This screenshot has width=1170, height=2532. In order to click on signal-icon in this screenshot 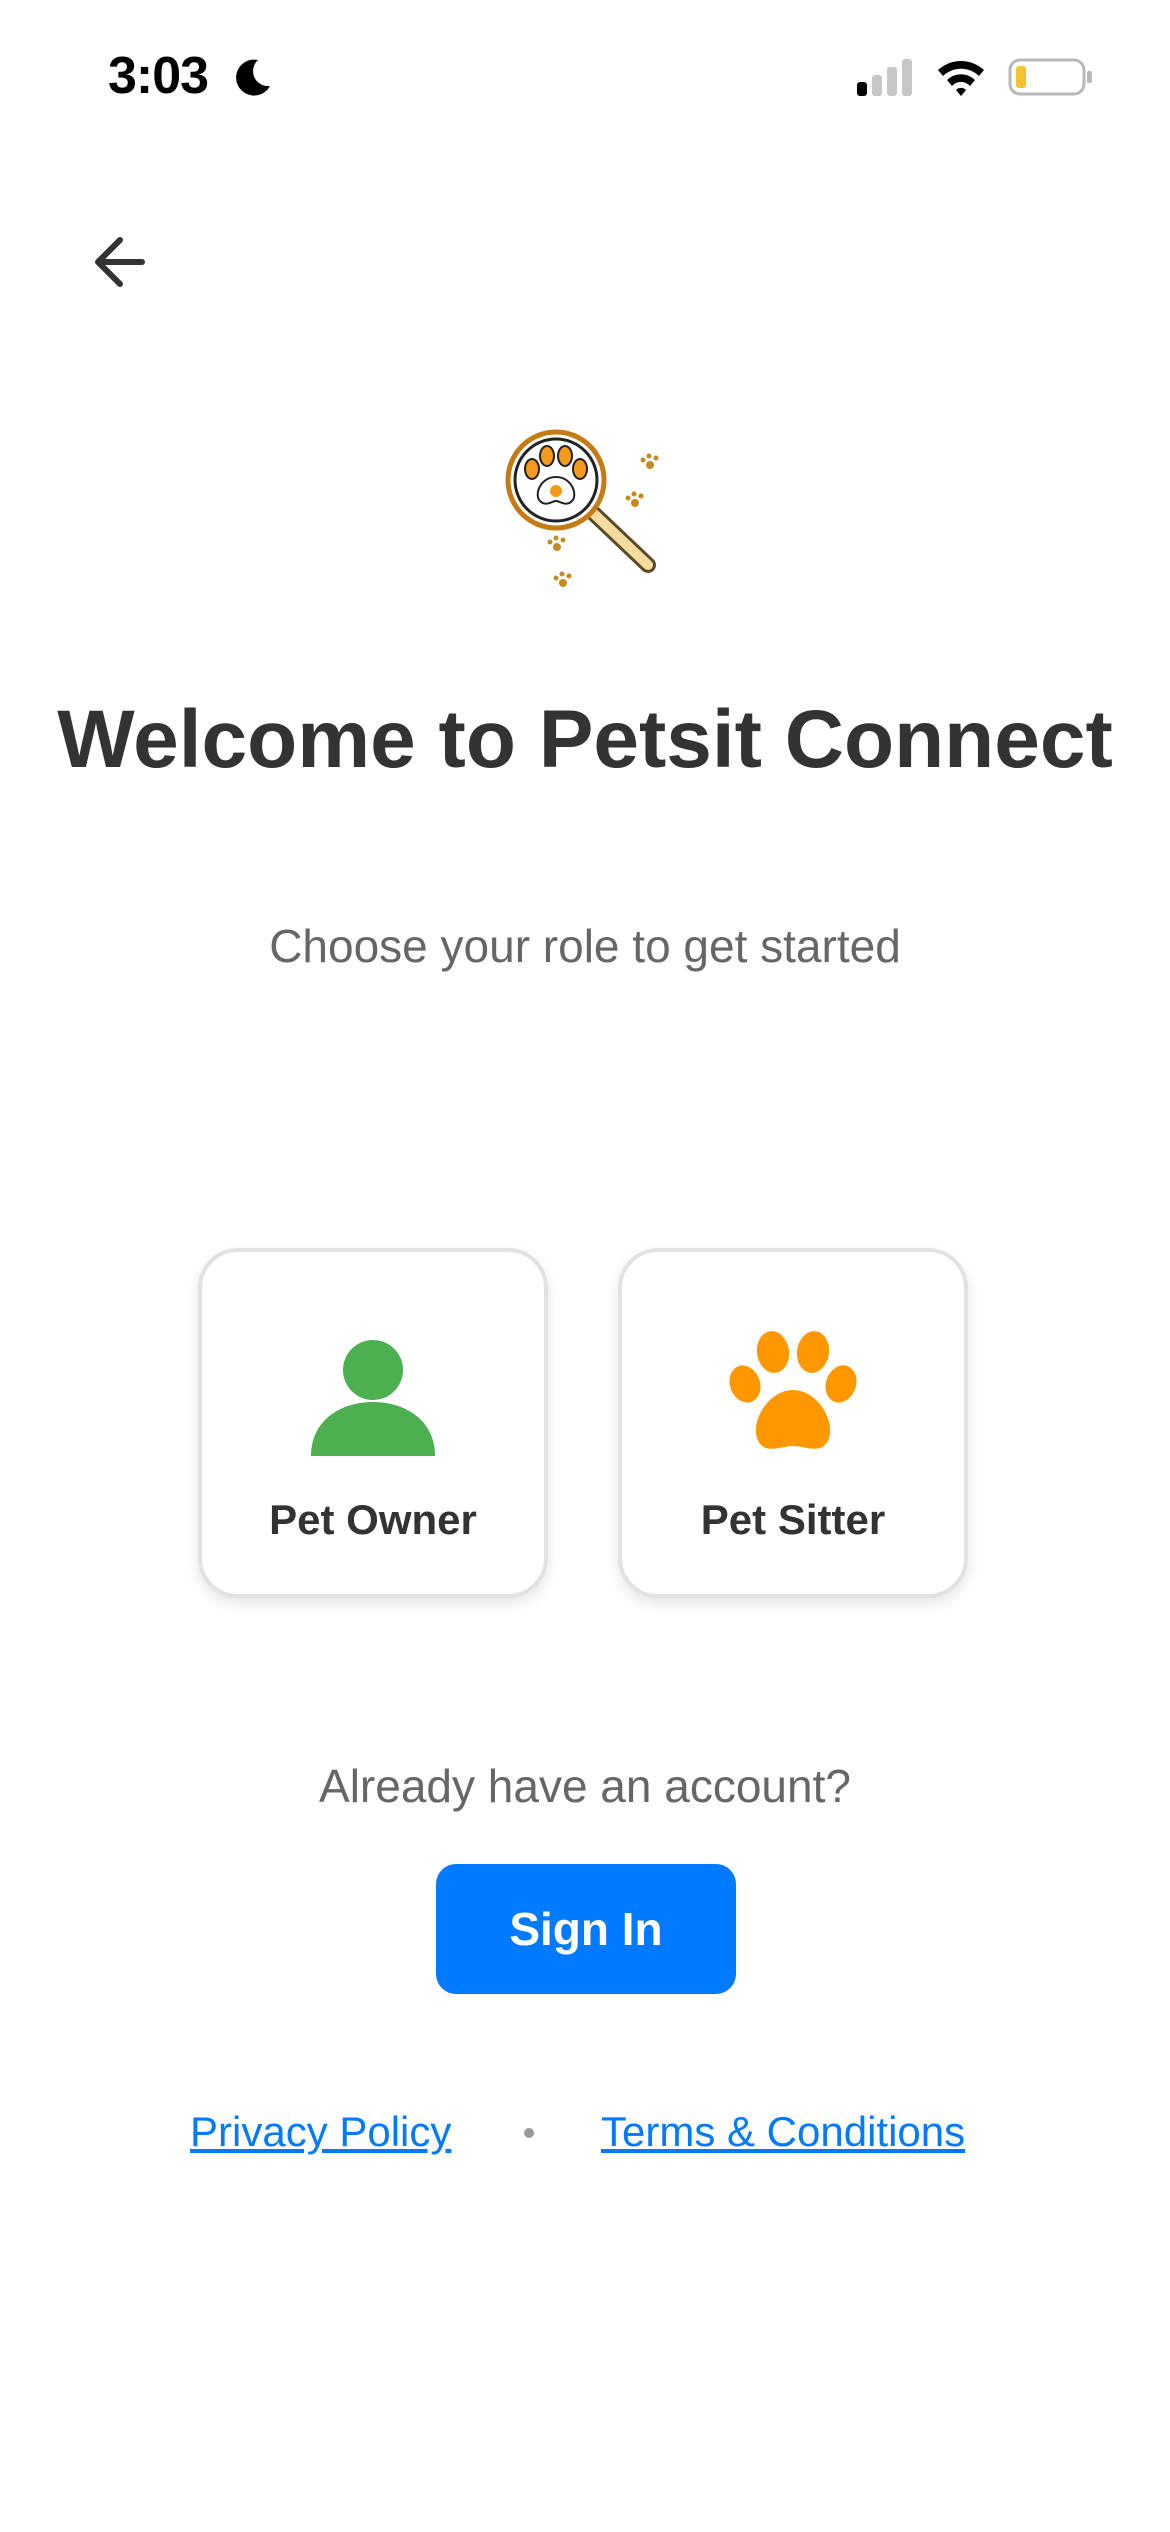, I will do `click(884, 77)`.